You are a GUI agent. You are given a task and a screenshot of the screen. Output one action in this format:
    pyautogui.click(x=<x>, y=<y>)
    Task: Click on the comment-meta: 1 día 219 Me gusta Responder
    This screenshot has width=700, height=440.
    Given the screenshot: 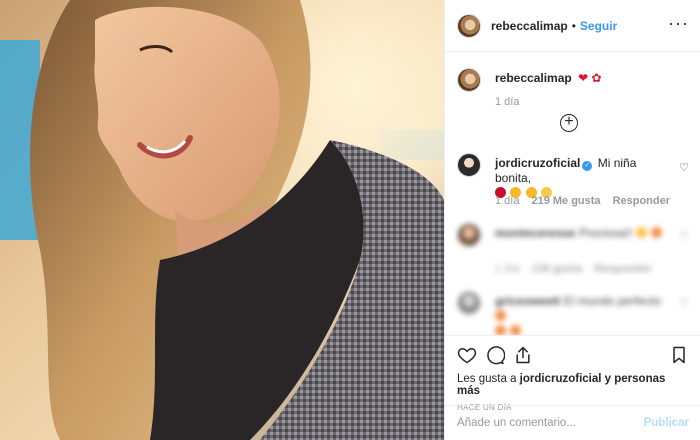 What is the action you would take?
    pyautogui.click(x=582, y=201)
    